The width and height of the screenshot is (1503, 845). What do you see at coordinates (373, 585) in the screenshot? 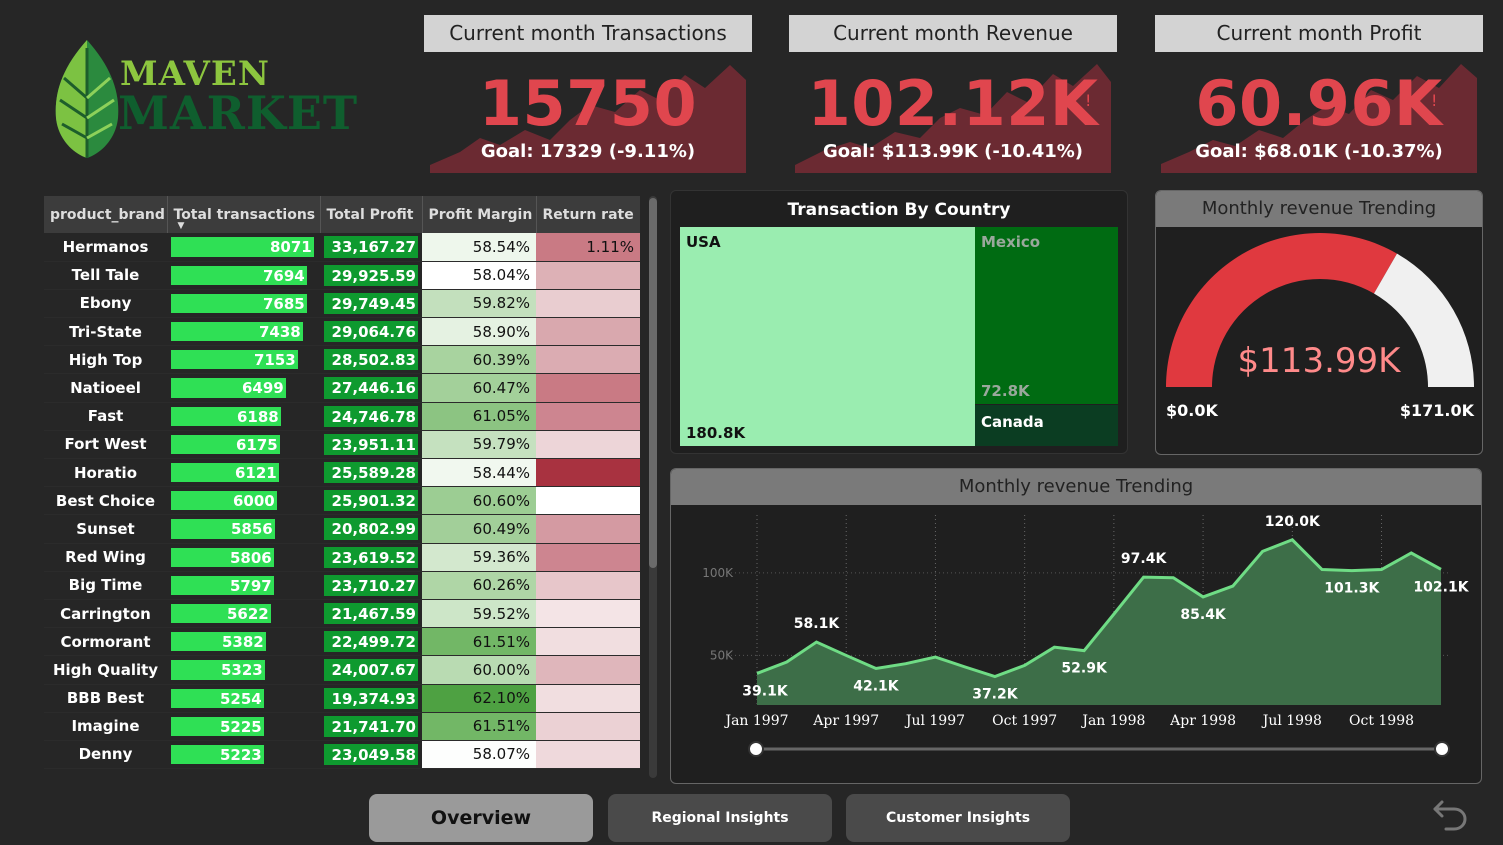
I see `profit-value: 23,710.27` at bounding box center [373, 585].